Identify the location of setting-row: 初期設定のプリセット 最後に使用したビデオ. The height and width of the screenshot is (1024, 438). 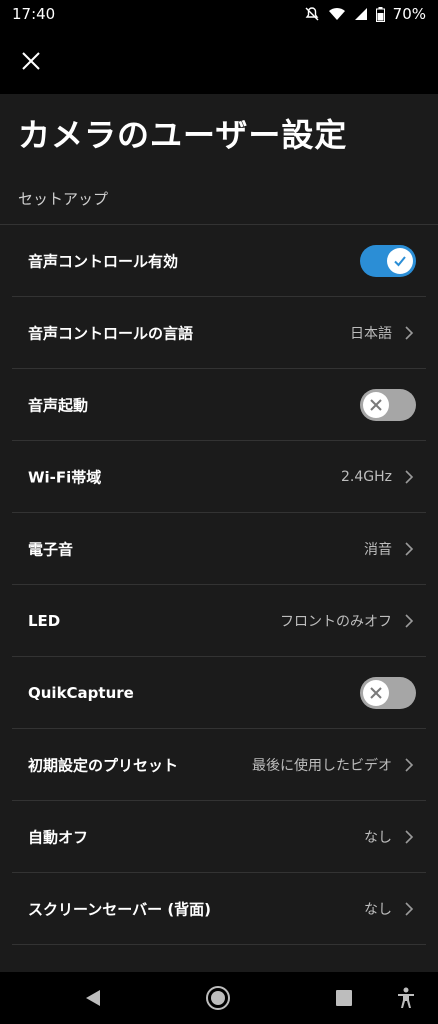
(219, 765).